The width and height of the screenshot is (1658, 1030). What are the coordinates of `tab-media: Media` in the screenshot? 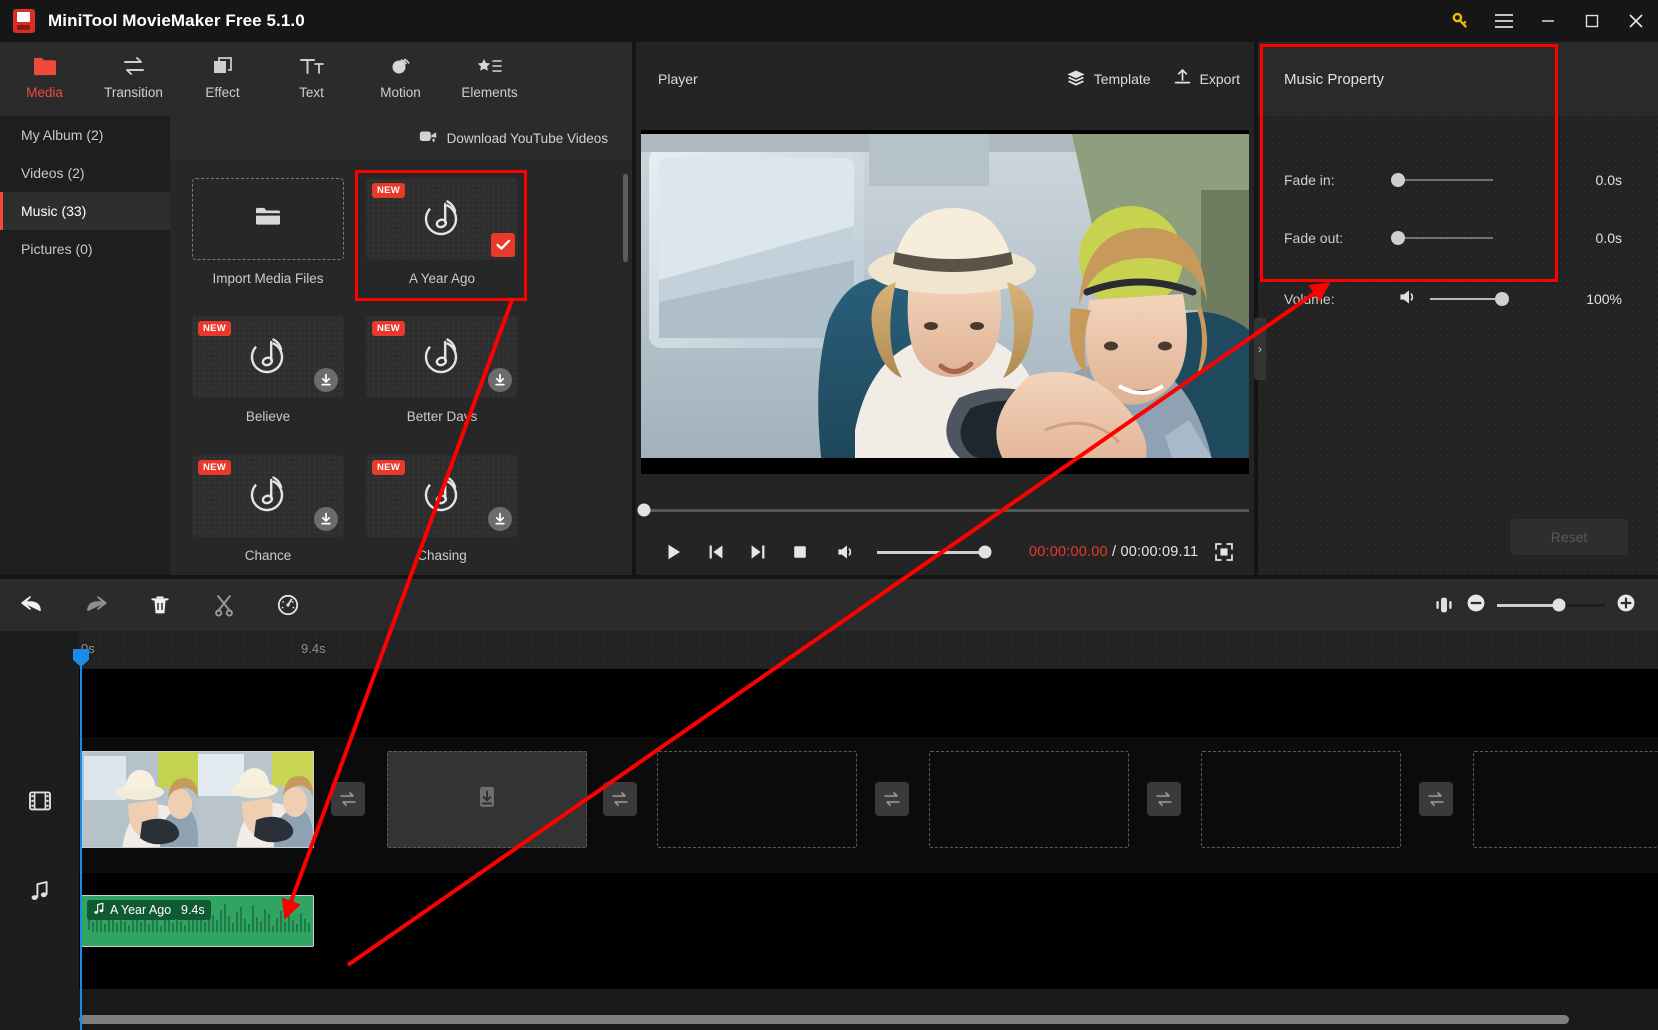 It's located at (44, 75).